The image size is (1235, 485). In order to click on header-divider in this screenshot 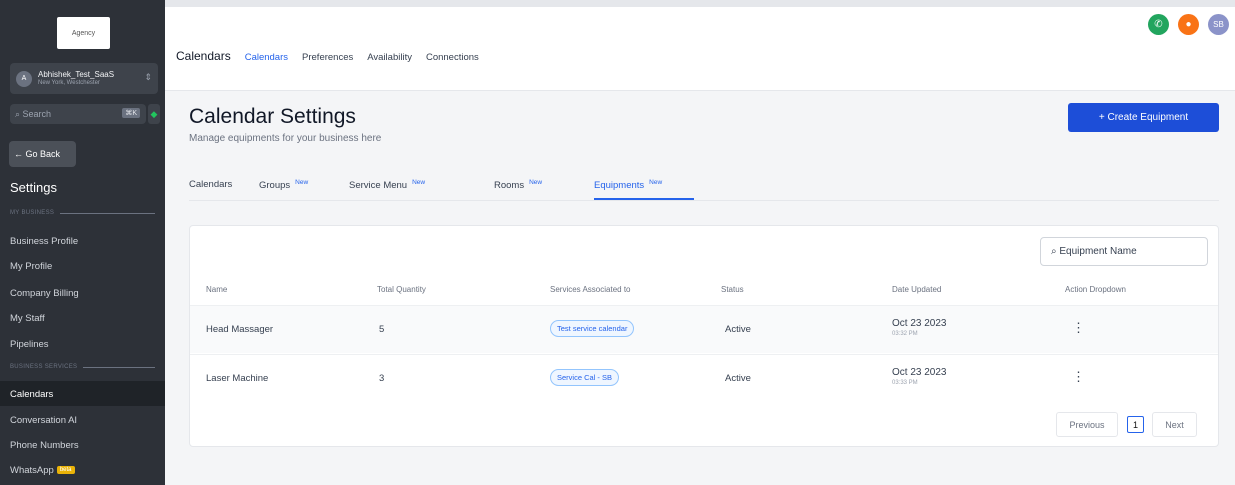, I will do `click(700, 90)`.